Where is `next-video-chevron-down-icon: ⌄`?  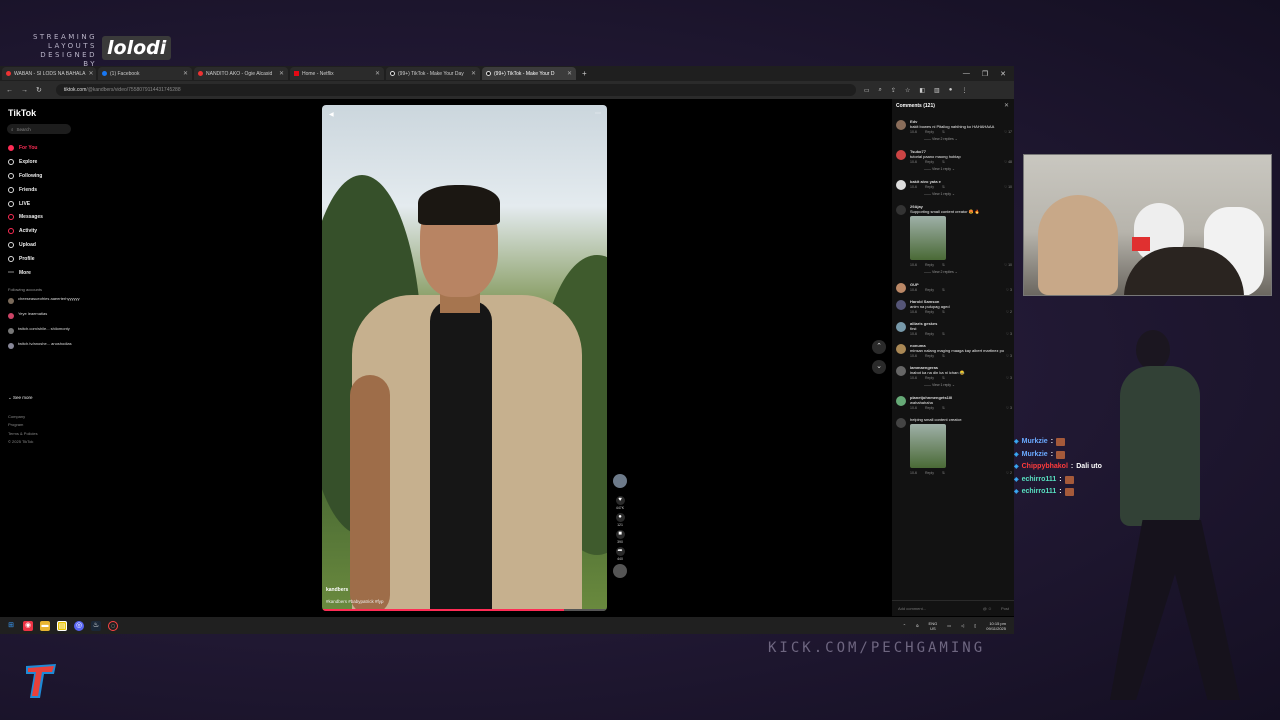
next-video-chevron-down-icon: ⌄ is located at coordinates (879, 367).